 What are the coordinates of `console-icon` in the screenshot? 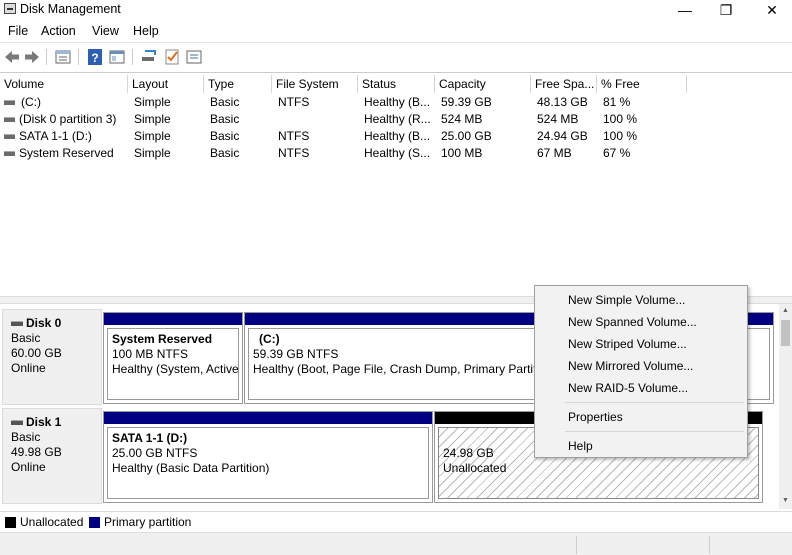 It's located at (117, 57).